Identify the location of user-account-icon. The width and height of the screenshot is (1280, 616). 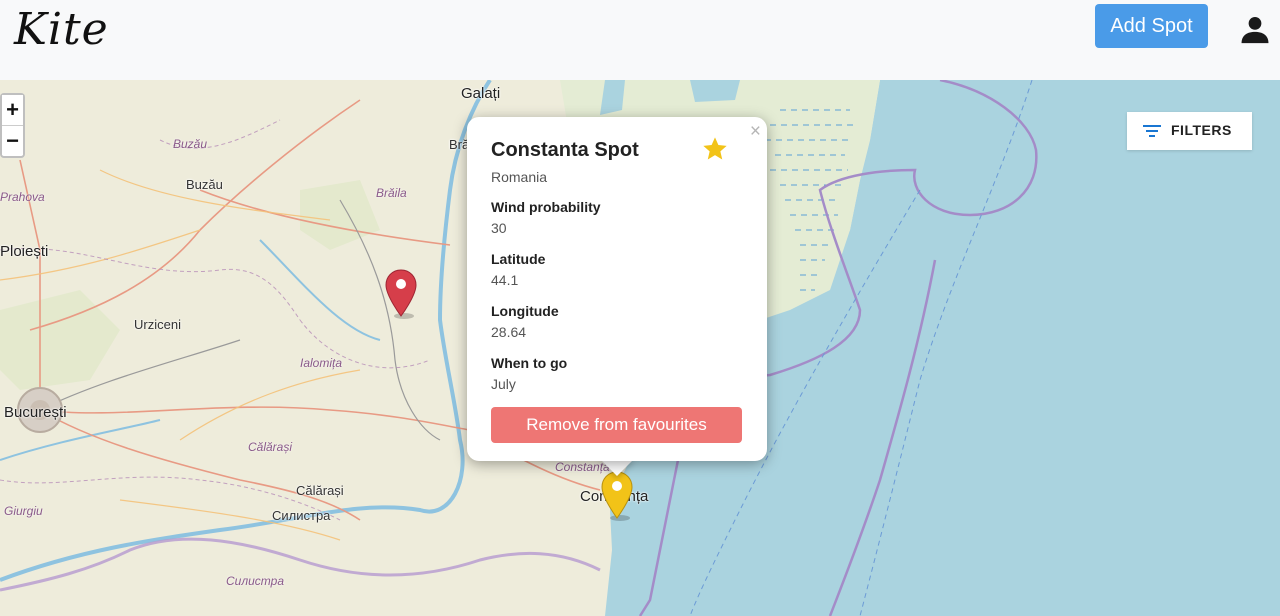
(1255, 29).